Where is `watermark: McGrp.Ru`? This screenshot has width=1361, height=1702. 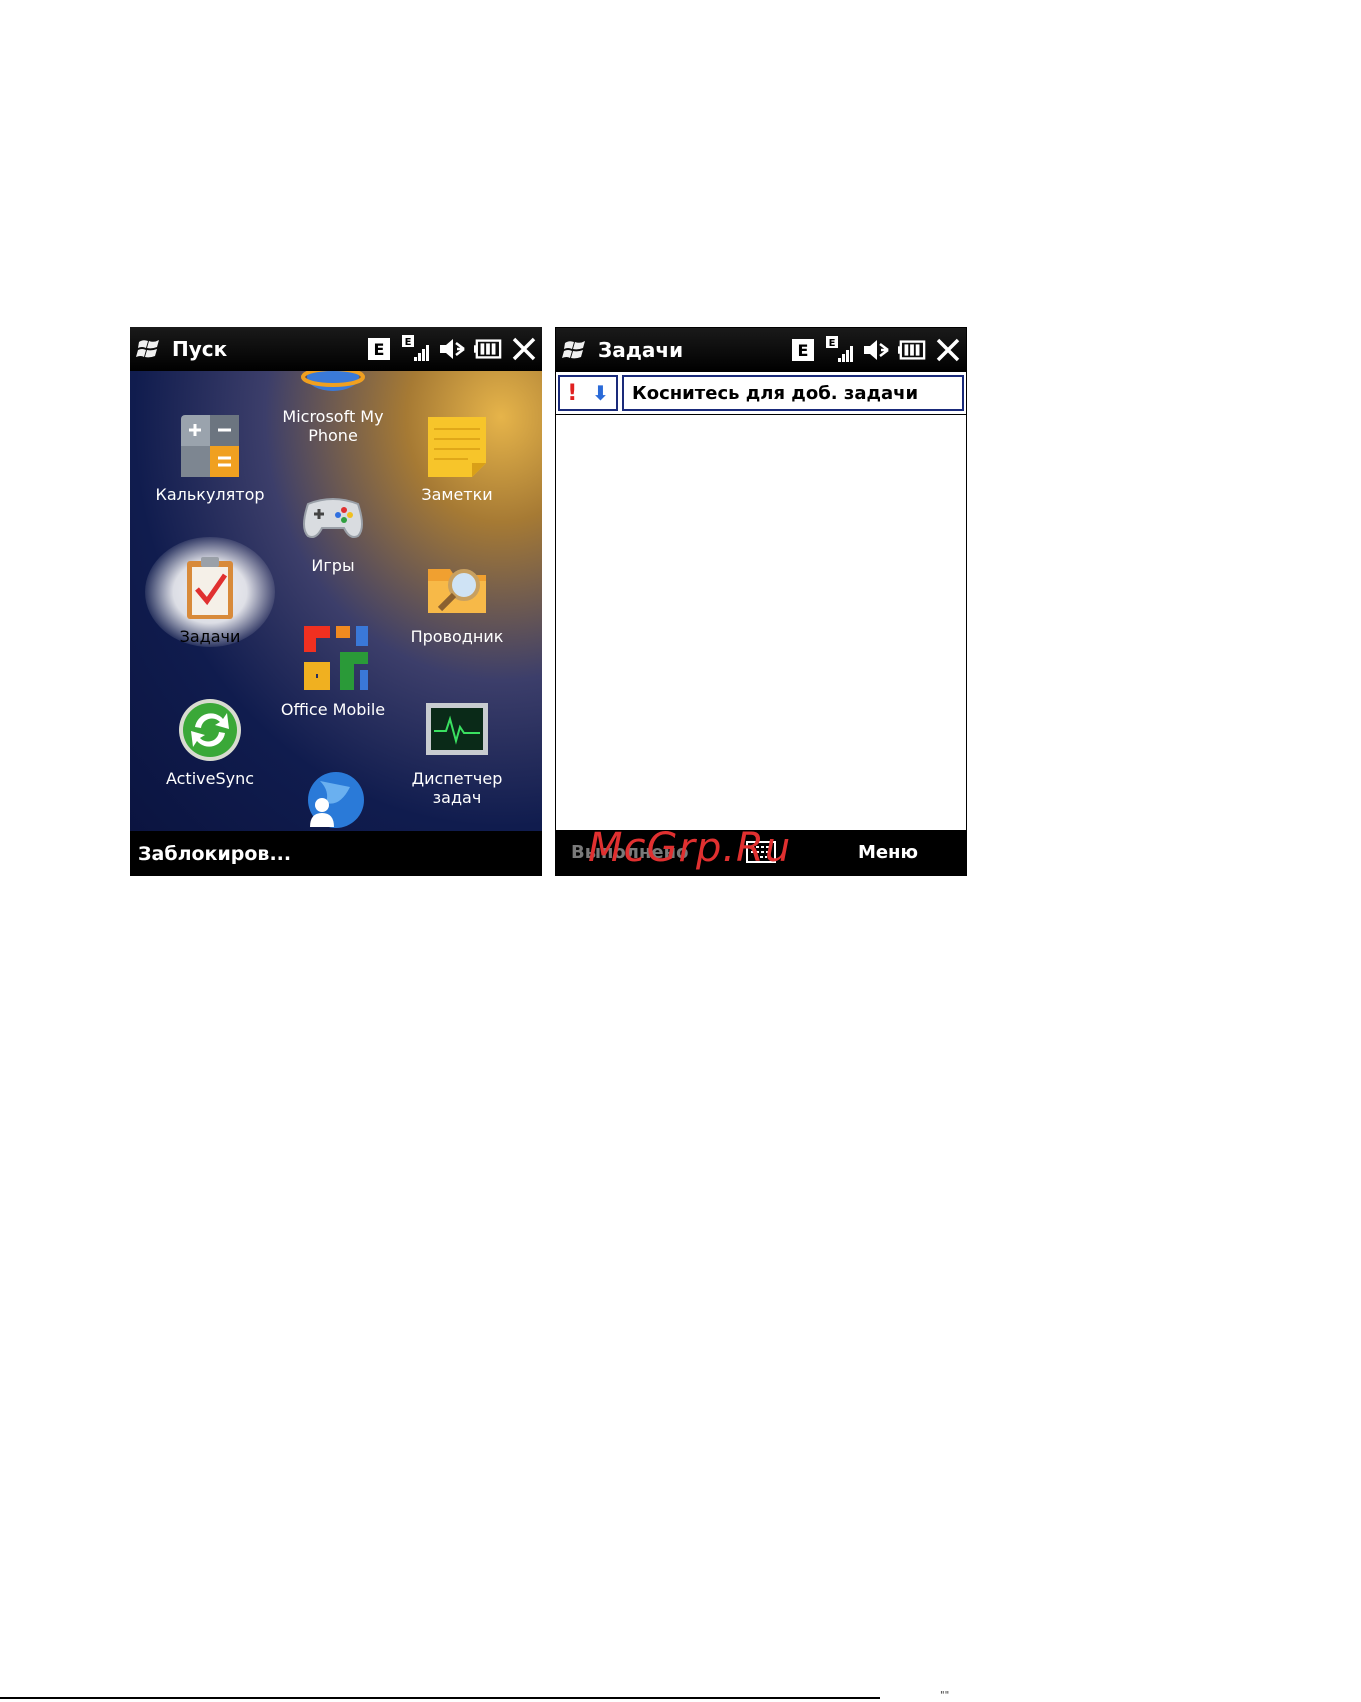
watermark: McGrp.Ru is located at coordinates (690, 848).